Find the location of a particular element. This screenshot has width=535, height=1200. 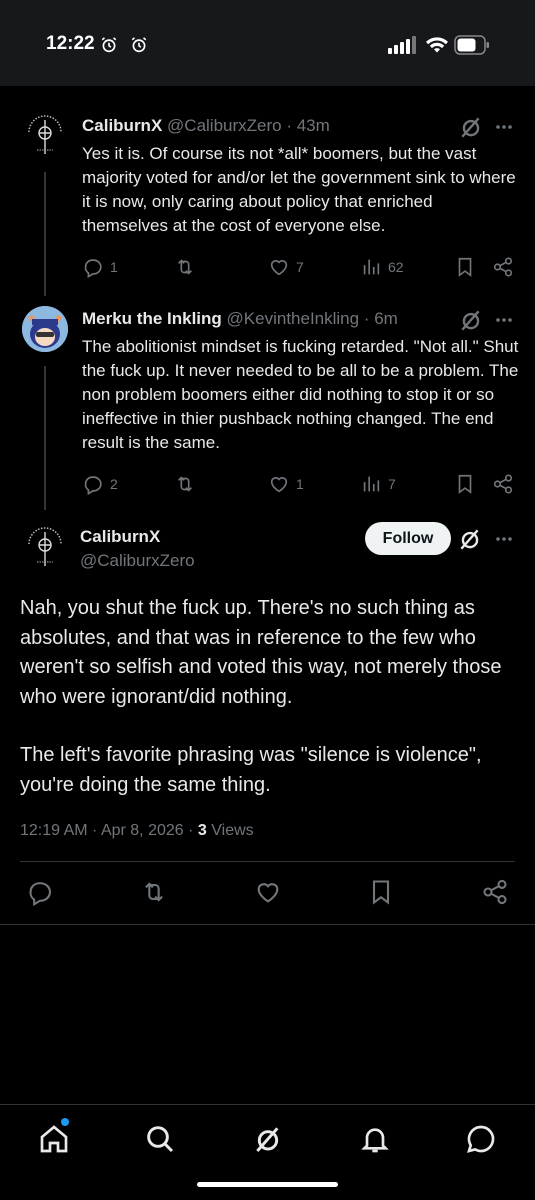

views-count: 7 is located at coordinates (392, 484).